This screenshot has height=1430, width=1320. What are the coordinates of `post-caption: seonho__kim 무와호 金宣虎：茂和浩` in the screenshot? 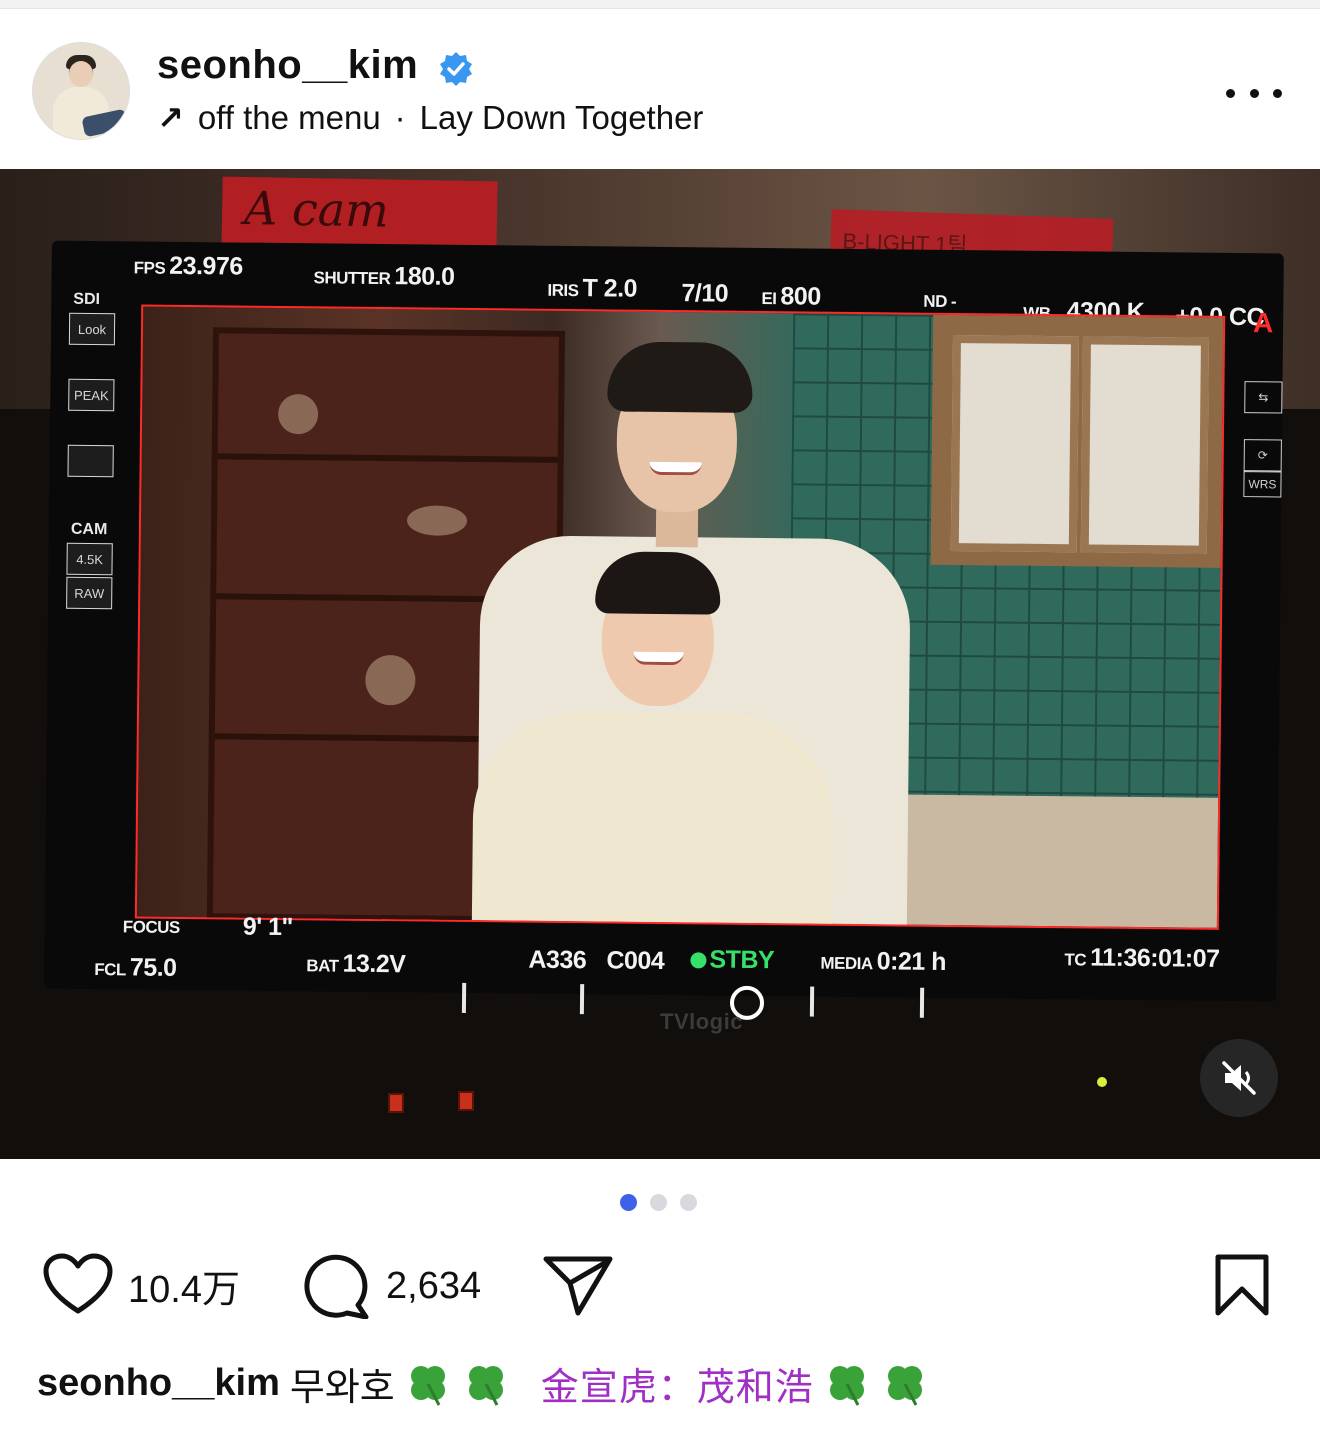 It's located at (483, 1383).